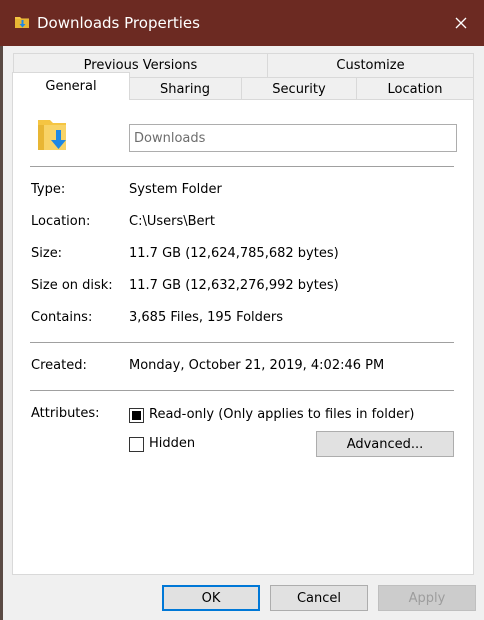 This screenshot has width=484, height=620. What do you see at coordinates (319, 598) in the screenshot?
I see `cancel-button: Cancel` at bounding box center [319, 598].